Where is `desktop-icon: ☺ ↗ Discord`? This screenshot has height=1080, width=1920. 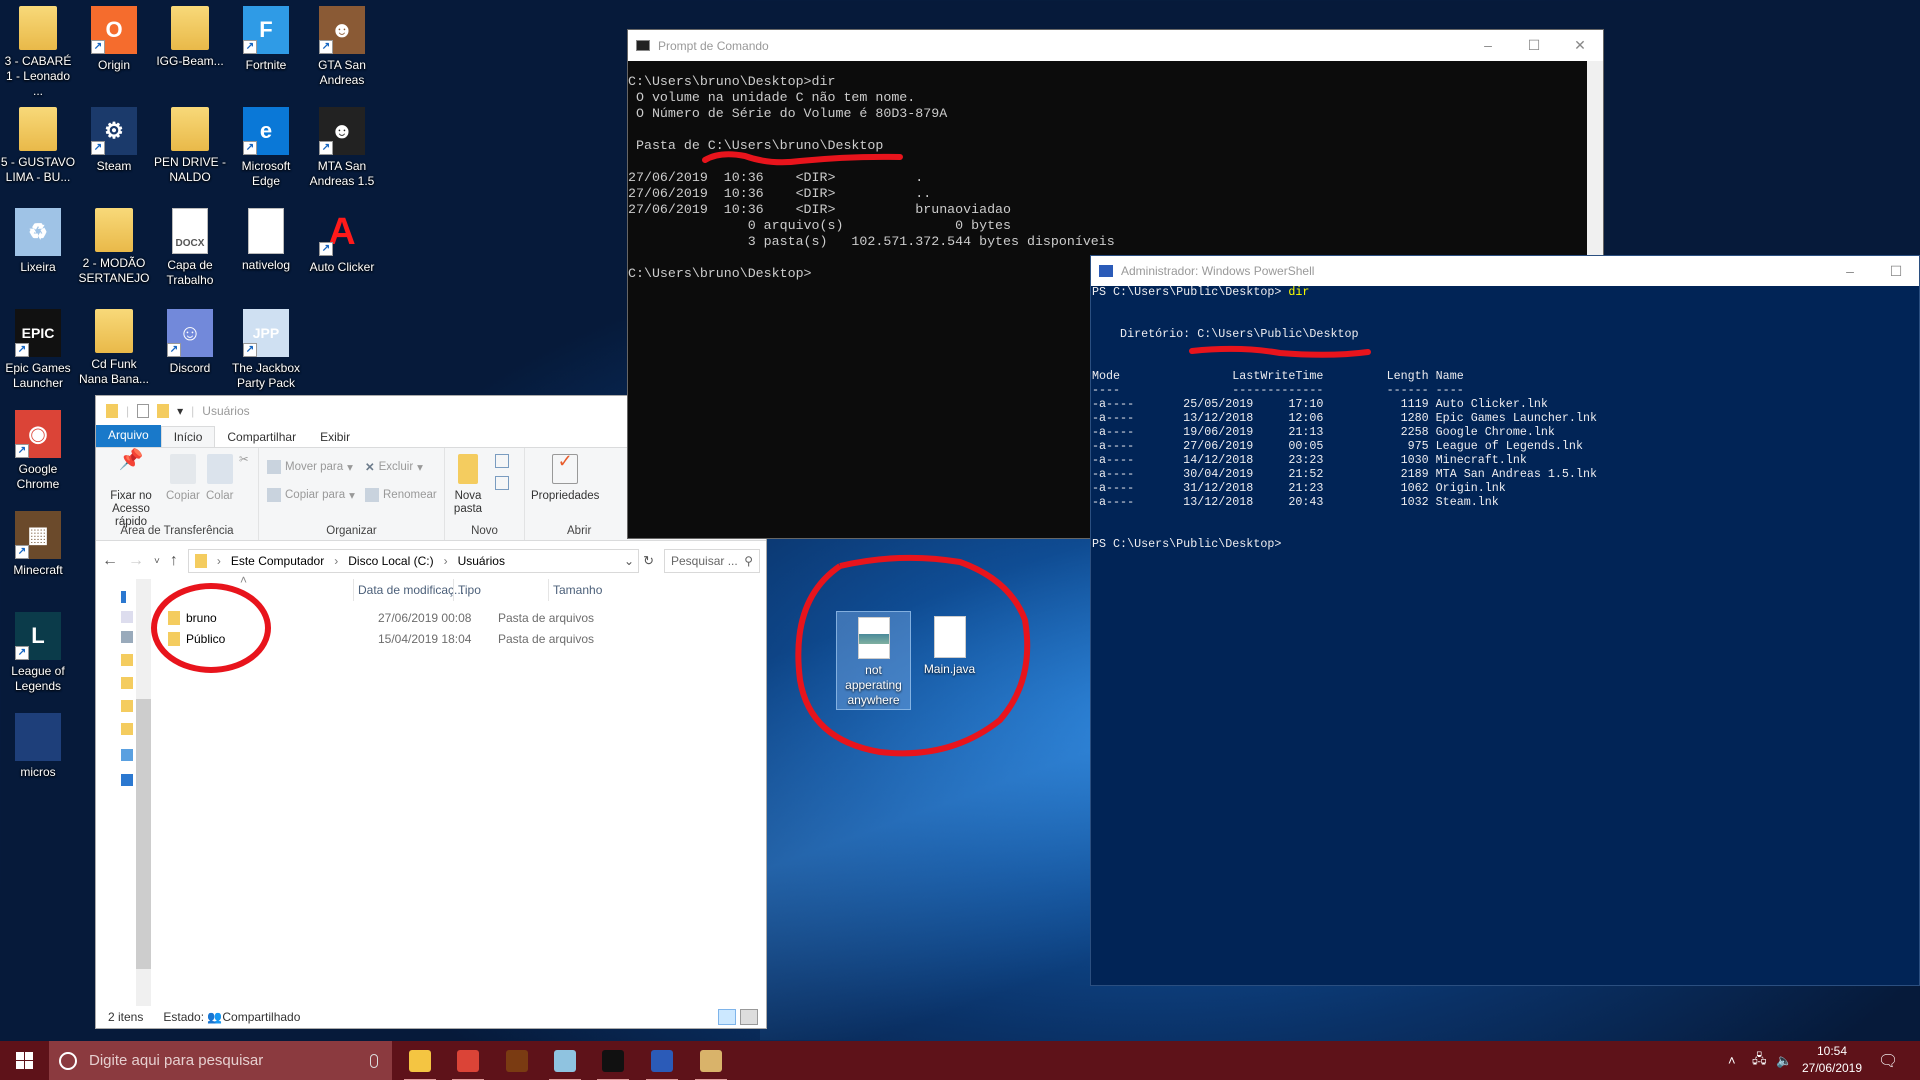
desktop-icon: ☺ ↗ Discord is located at coordinates (190, 353).